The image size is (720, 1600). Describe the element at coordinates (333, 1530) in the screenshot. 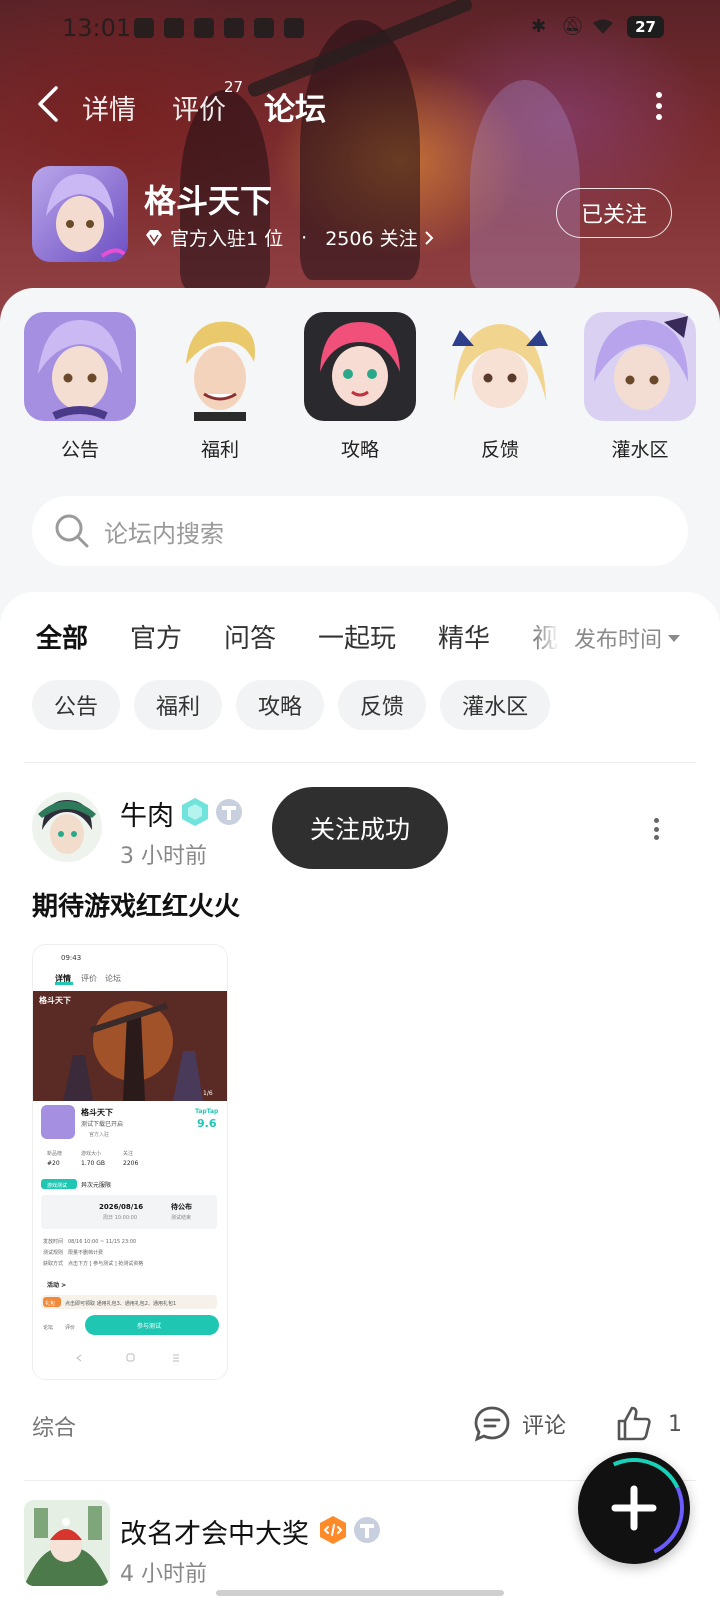

I see `creator-badge-icon` at that location.